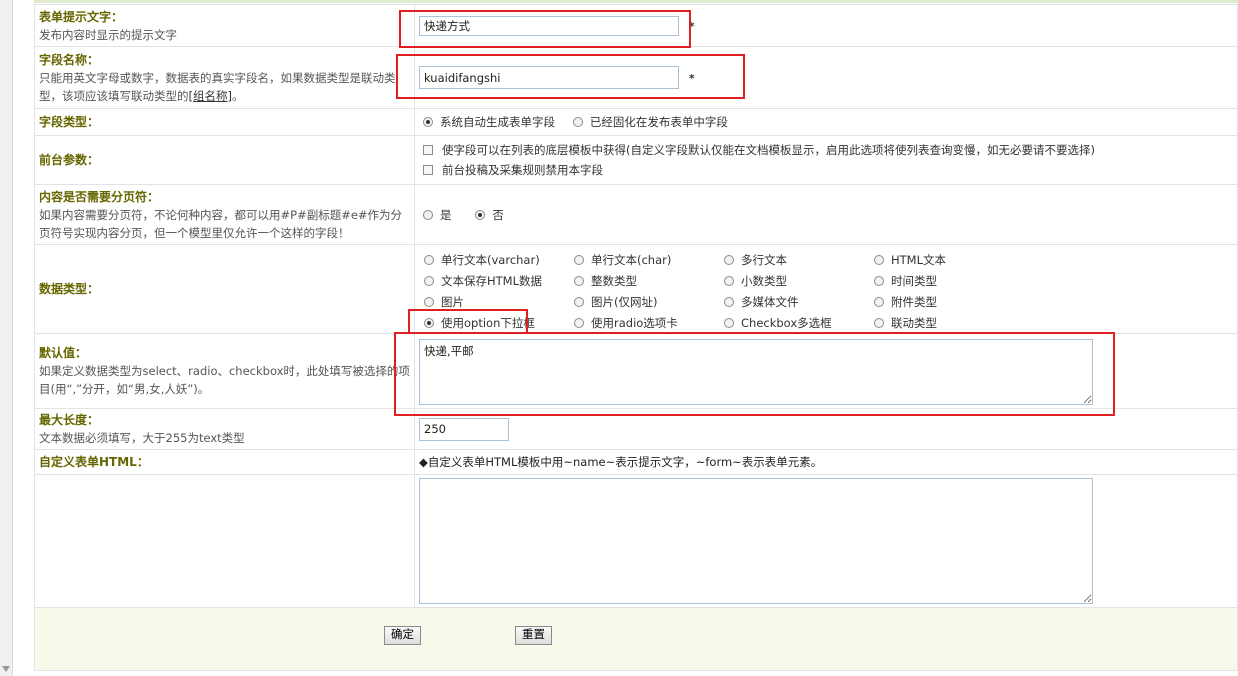  I want to click on label-cell-field-type: 字段类型：, so click(224, 122).